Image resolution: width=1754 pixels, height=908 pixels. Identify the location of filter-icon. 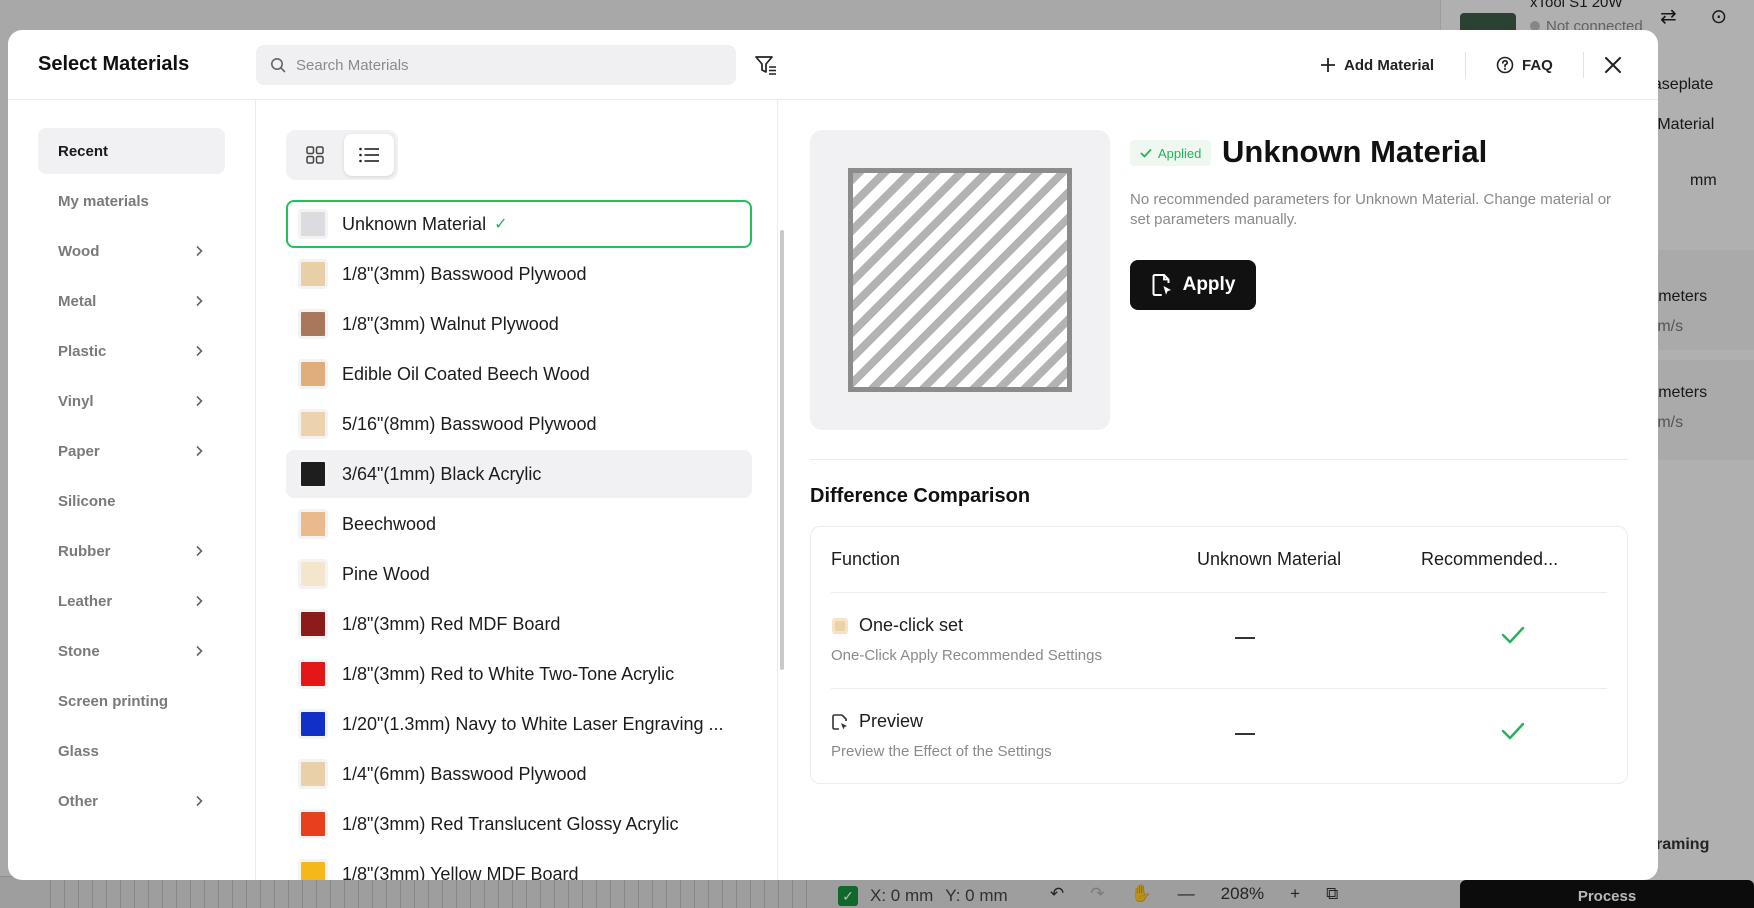
(766, 65).